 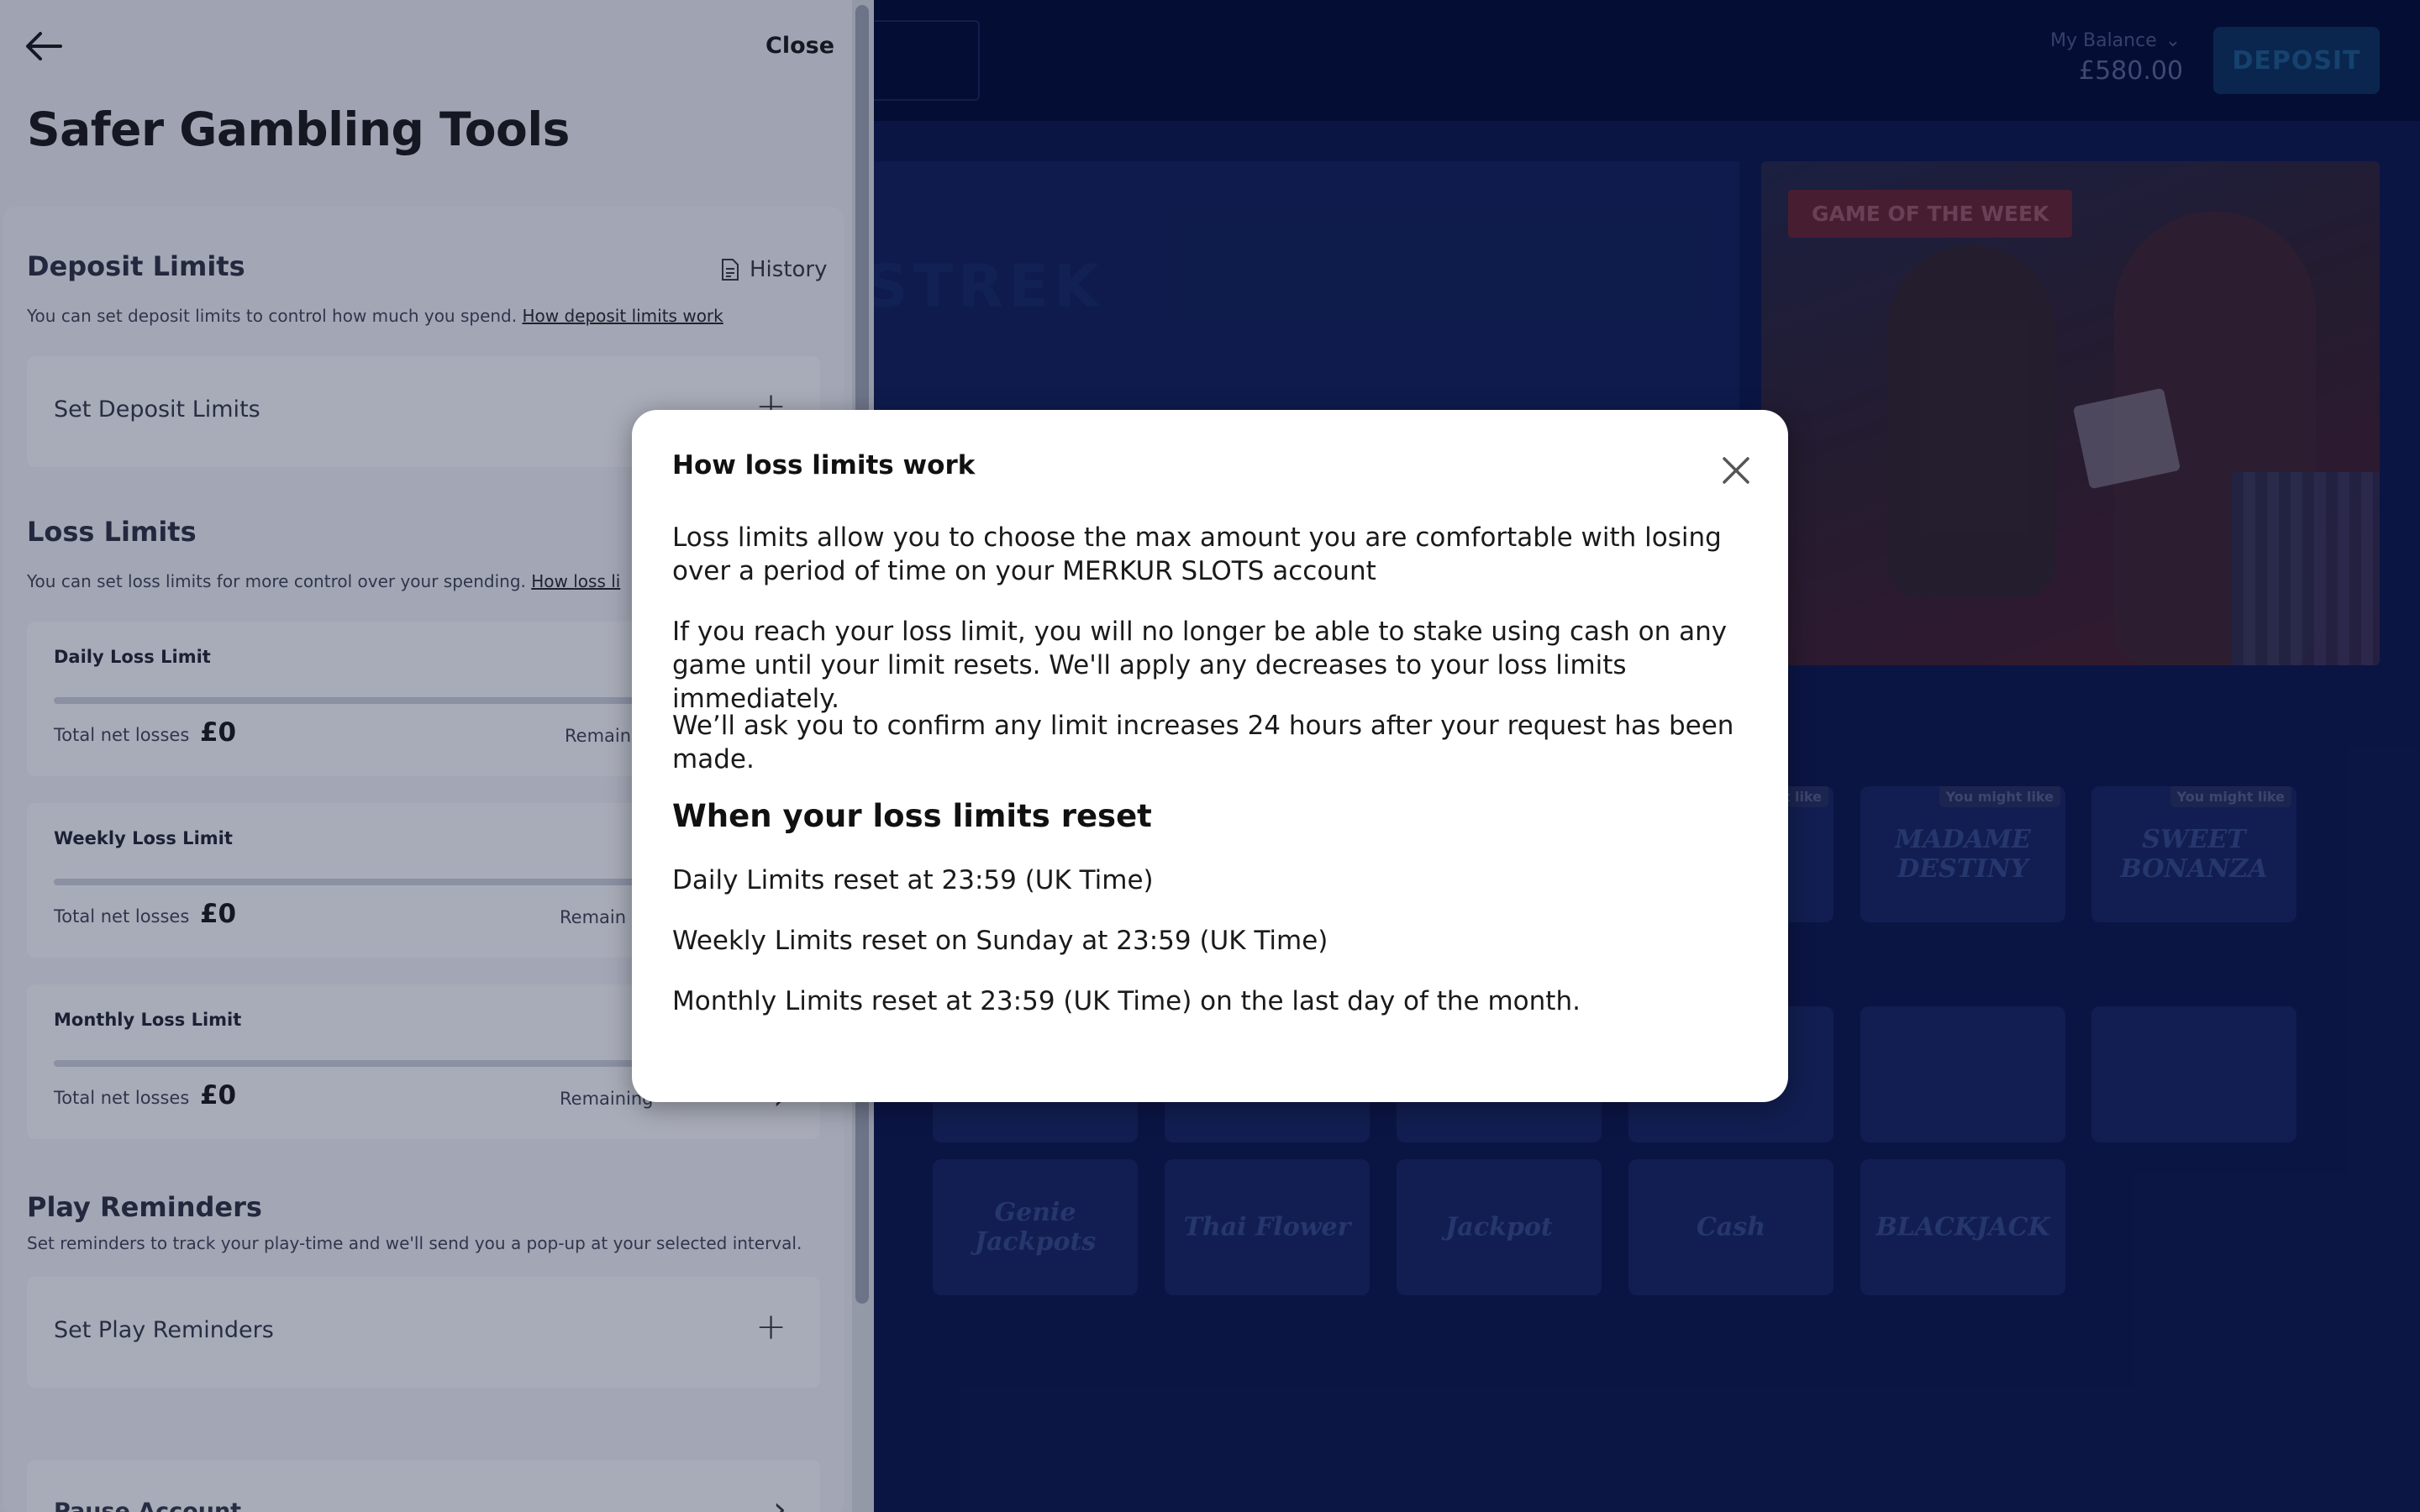 I want to click on pause-account-label: Pause Account, so click(x=148, y=1505).